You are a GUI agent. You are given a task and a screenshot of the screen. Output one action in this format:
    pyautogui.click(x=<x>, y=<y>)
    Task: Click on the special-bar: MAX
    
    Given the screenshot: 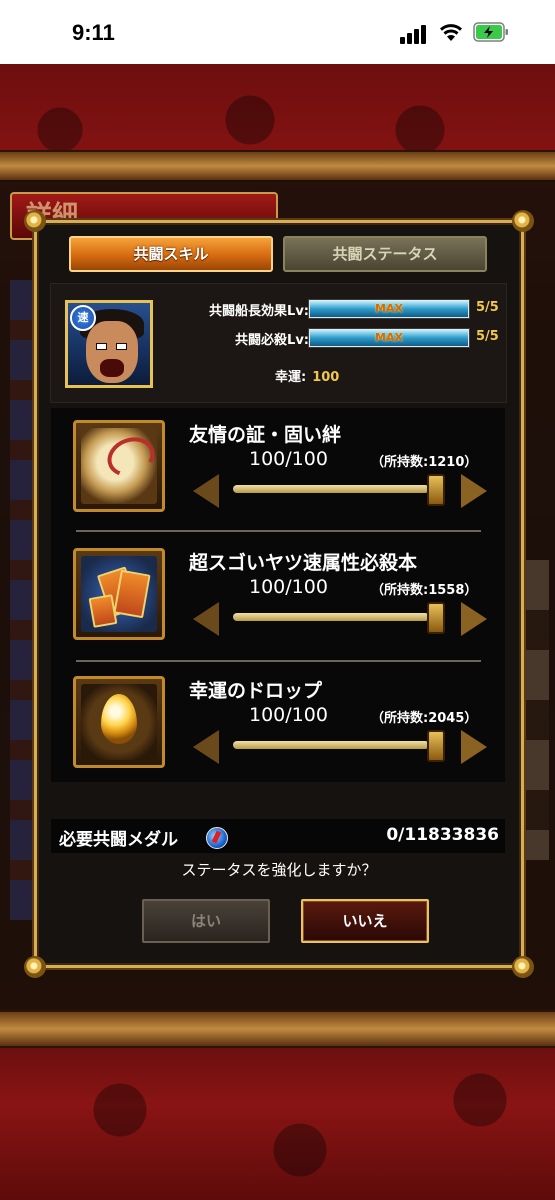 What is the action you would take?
    pyautogui.click(x=389, y=338)
    